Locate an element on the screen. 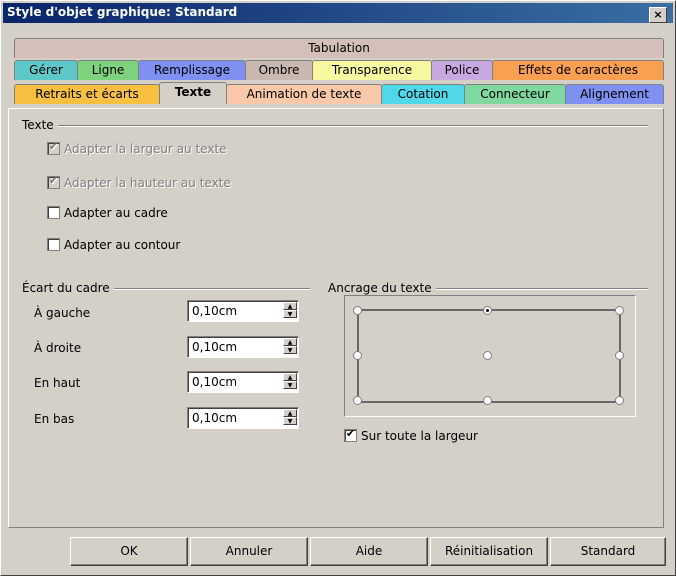  close-button: × is located at coordinates (658, 15).